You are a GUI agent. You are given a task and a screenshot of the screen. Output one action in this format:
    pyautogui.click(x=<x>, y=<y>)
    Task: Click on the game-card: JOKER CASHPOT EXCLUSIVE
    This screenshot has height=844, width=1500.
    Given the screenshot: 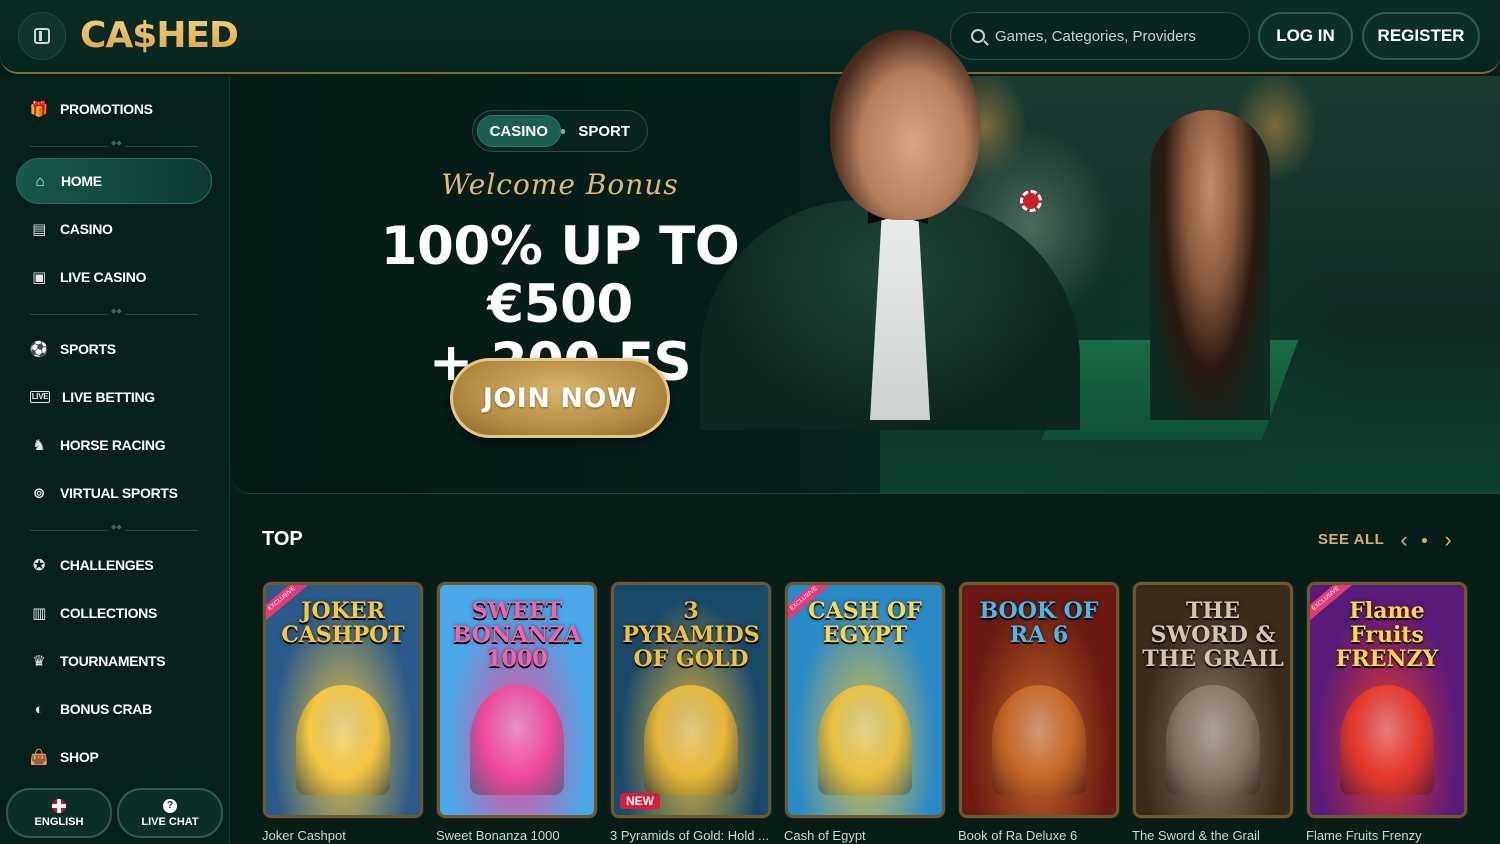 What is the action you would take?
    pyautogui.click(x=343, y=700)
    